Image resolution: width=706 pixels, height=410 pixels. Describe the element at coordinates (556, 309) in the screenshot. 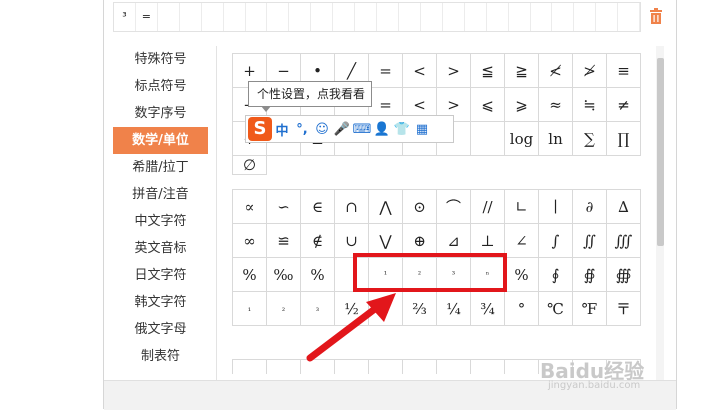

I see `symbol-cell: ℃` at that location.